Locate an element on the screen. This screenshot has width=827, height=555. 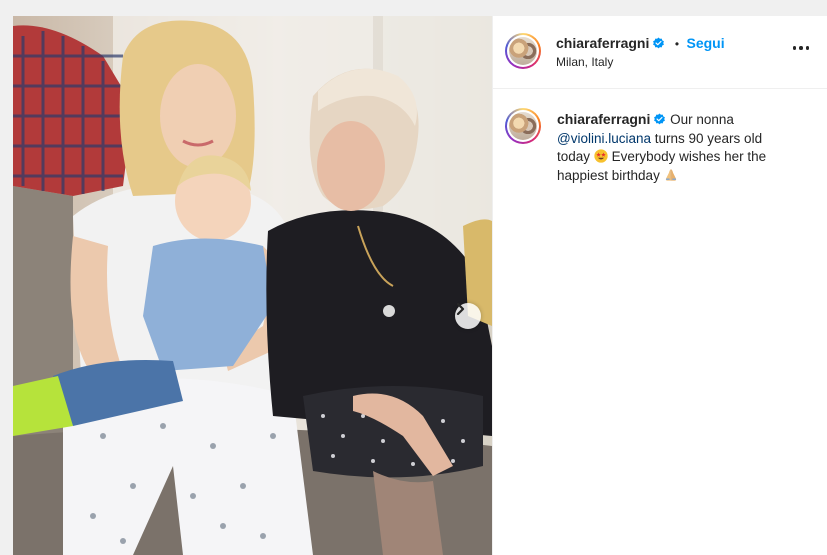
author-username: chiaraferragni is located at coordinates (602, 43).